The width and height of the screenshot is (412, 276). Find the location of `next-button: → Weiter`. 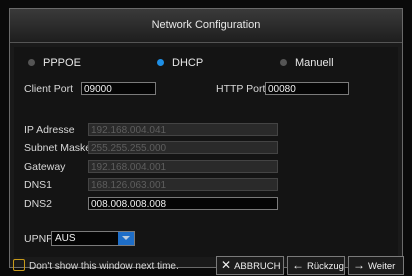

next-button: → Weiter is located at coordinates (376, 265).